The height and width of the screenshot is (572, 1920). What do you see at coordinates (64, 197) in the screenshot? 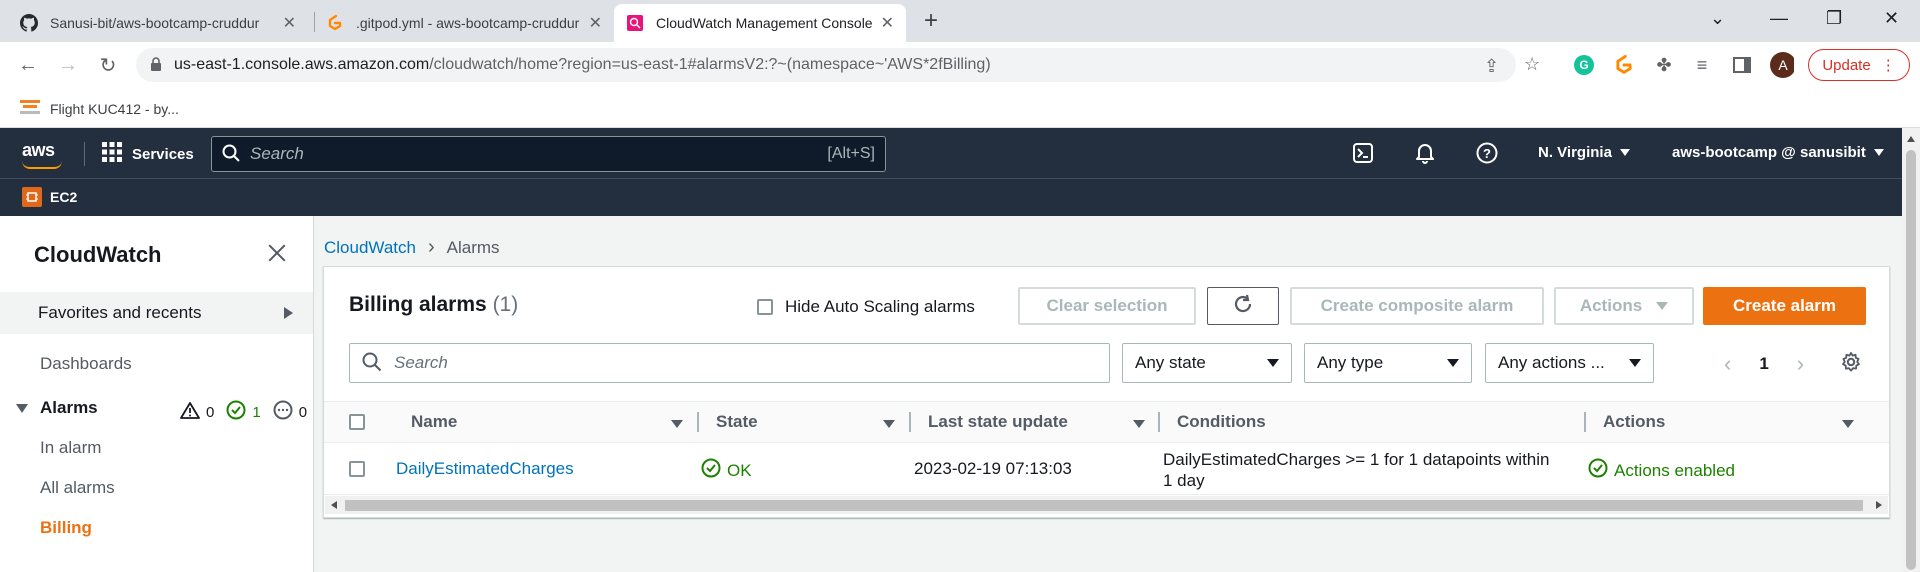
I see `ec2-label: EC2` at bounding box center [64, 197].